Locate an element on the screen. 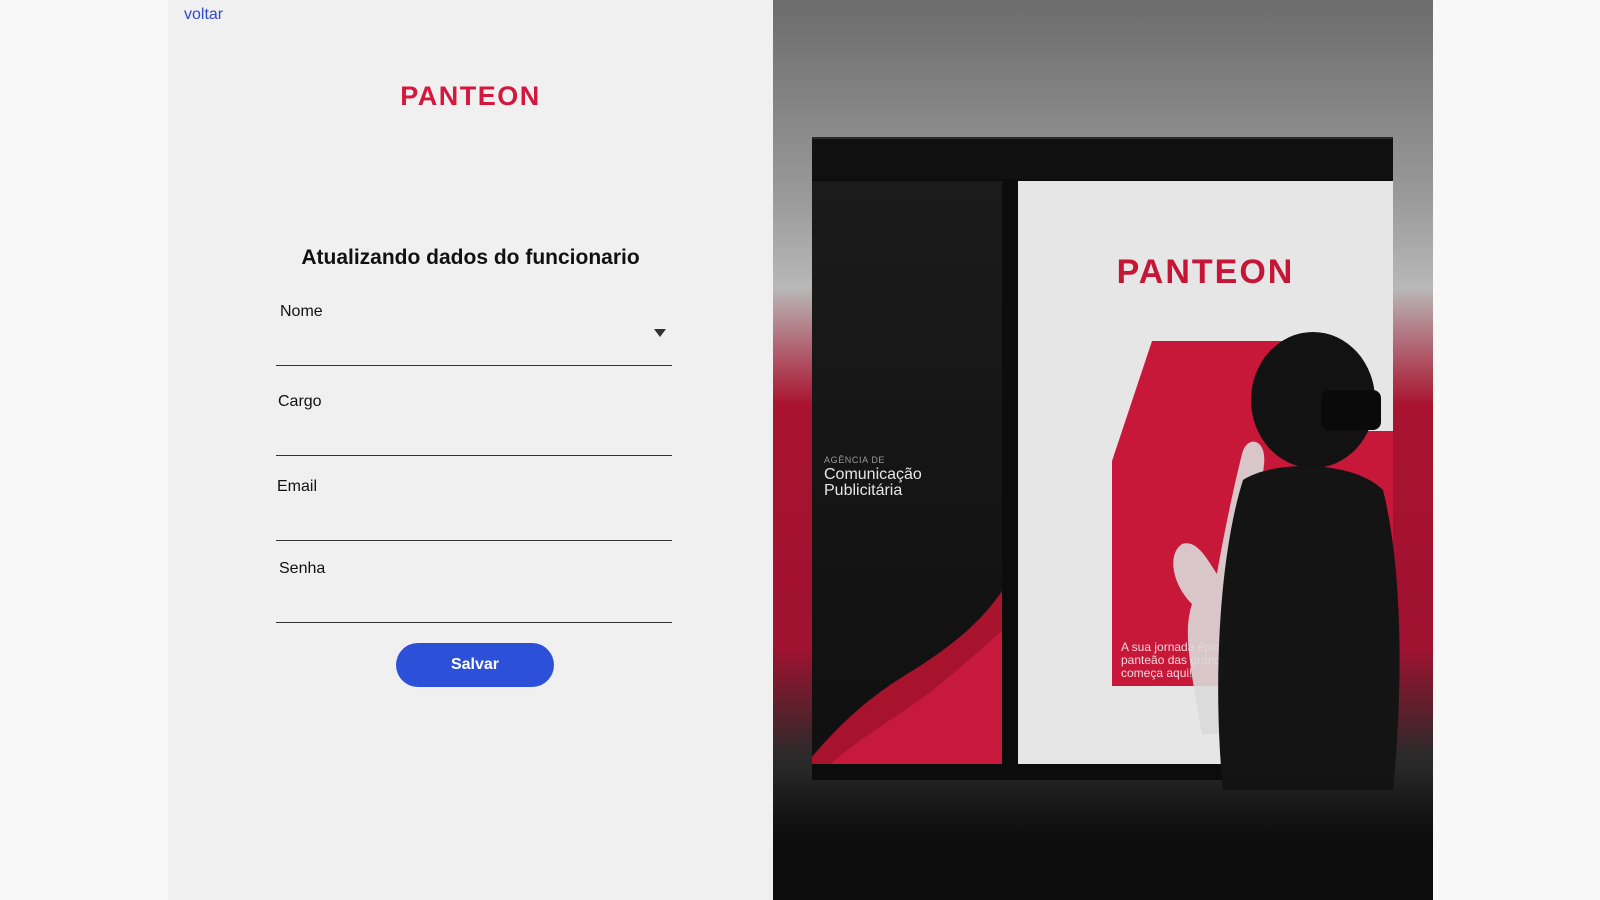 Image resolution: width=1600 pixels, height=900 pixels. cargo-label: Cargo is located at coordinates (300, 401).